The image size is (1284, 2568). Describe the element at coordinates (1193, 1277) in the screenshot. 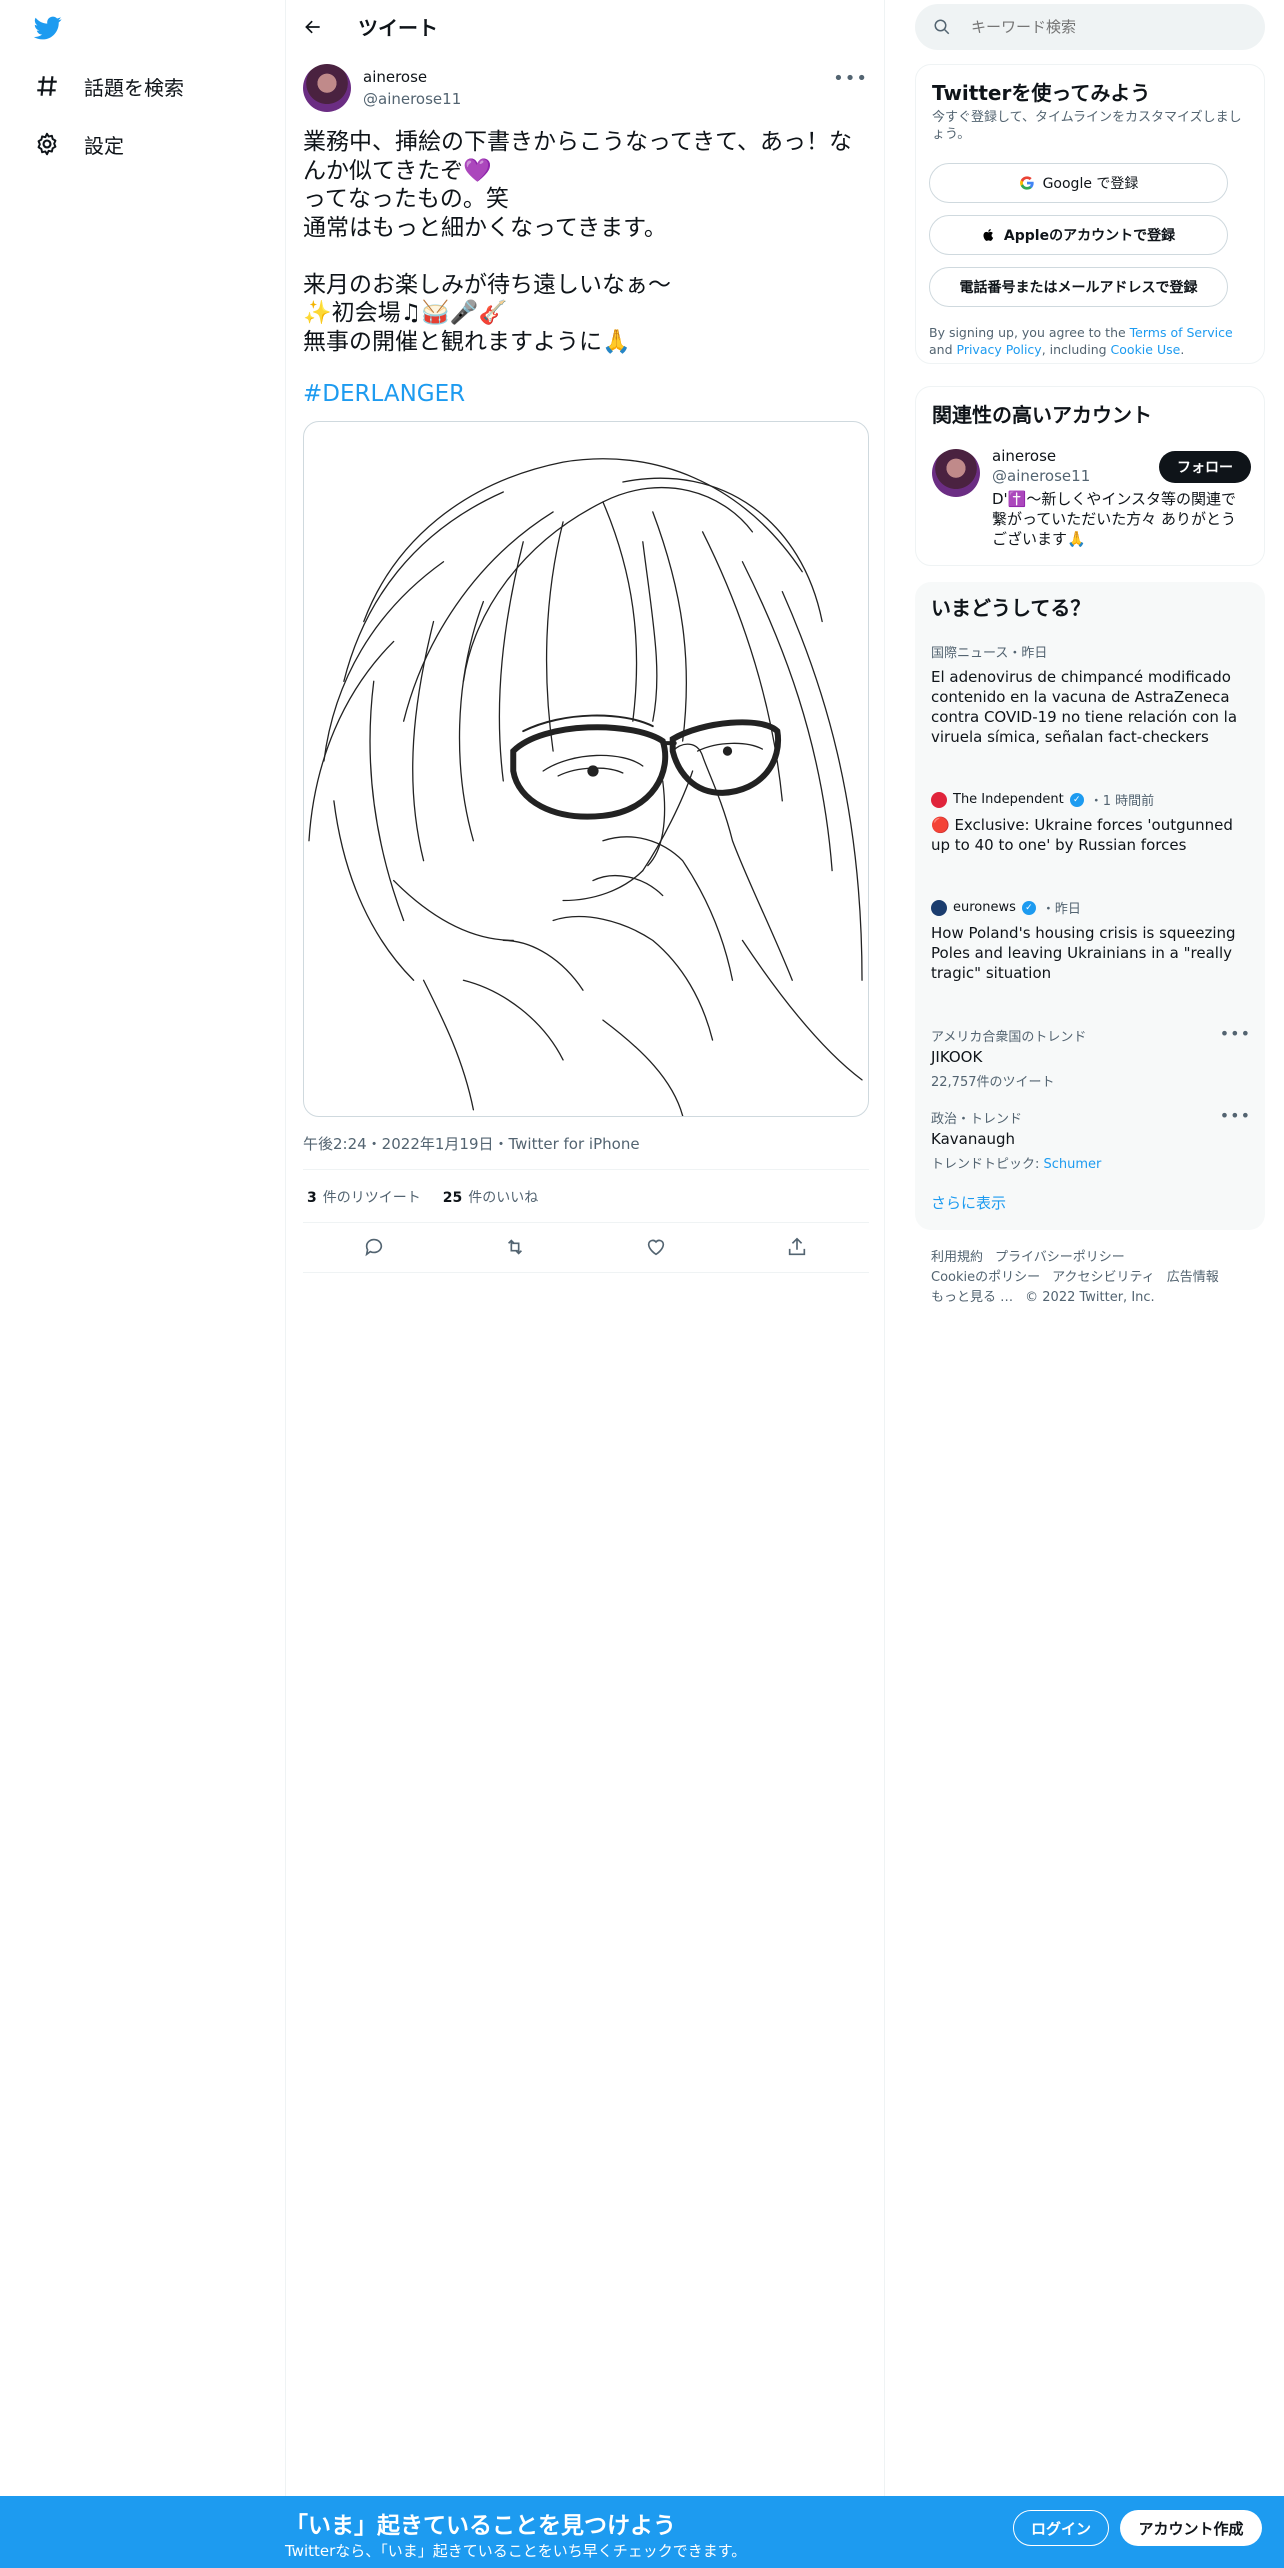

I see `footer-link: 広告情報` at that location.